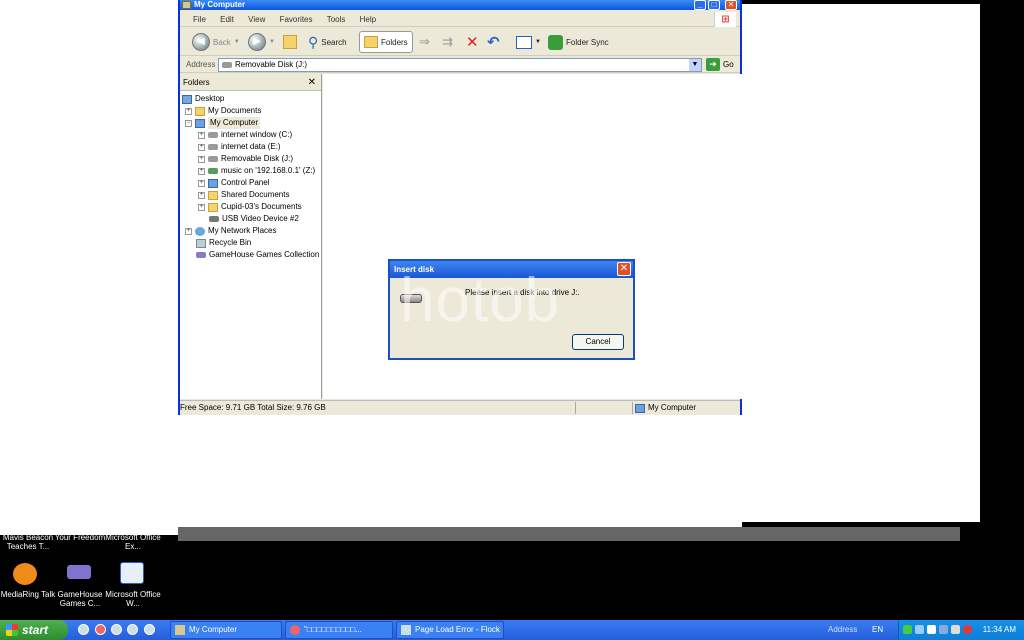 The height and width of the screenshot is (640, 1024). What do you see at coordinates (261, 42) in the screenshot?
I see `forward-button: ▶ ▼` at bounding box center [261, 42].